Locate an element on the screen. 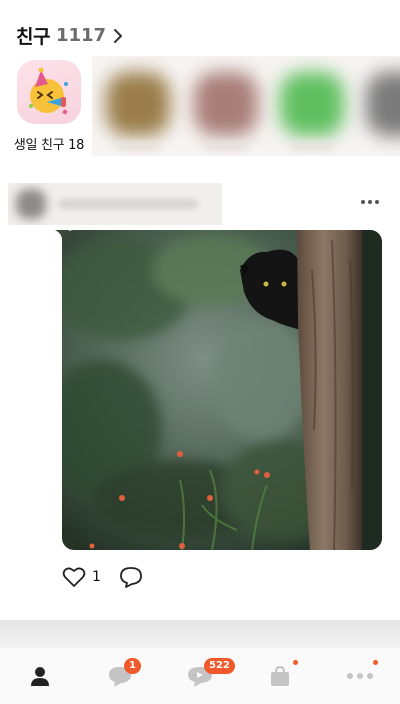  friends-preview-blurred is located at coordinates (246, 106).